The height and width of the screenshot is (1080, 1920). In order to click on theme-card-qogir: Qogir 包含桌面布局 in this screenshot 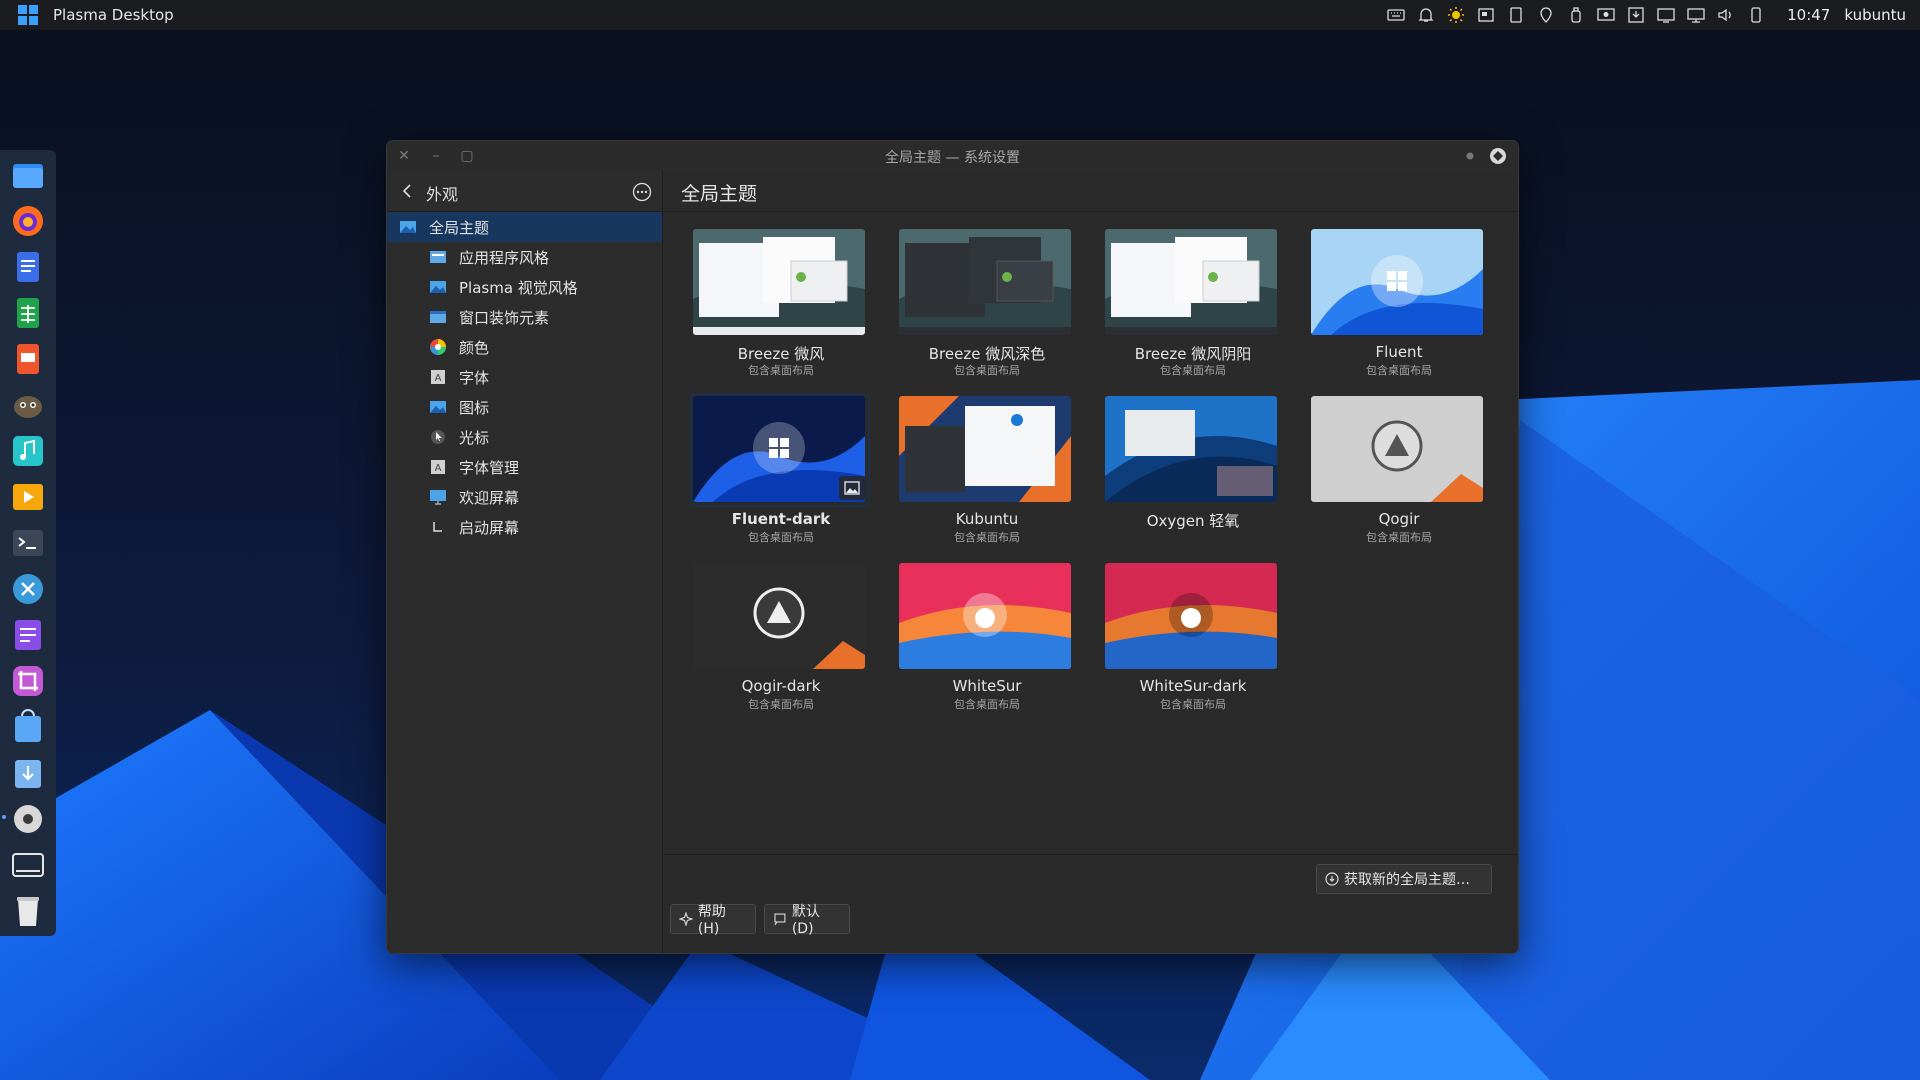, I will do `click(1399, 468)`.